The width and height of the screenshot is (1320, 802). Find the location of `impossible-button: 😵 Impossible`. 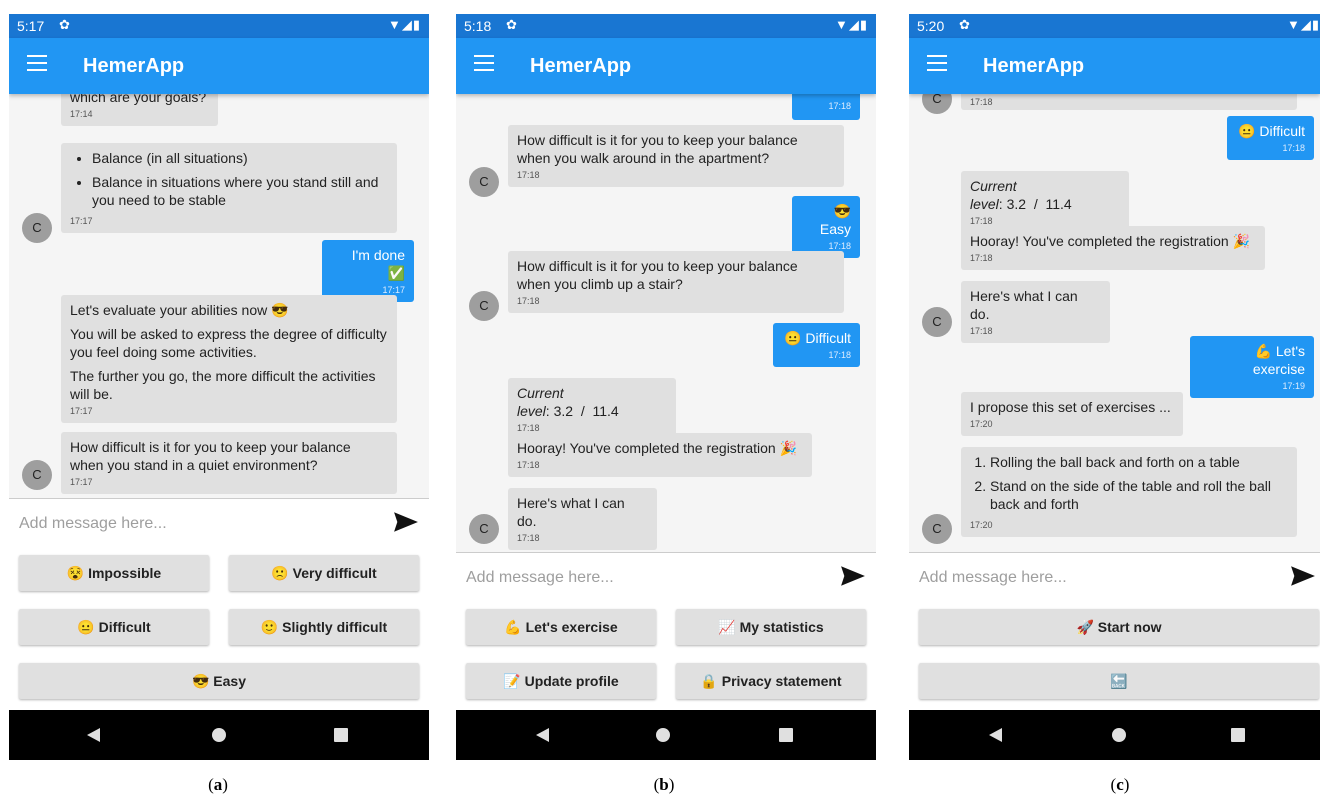

impossible-button: 😵 Impossible is located at coordinates (114, 573).